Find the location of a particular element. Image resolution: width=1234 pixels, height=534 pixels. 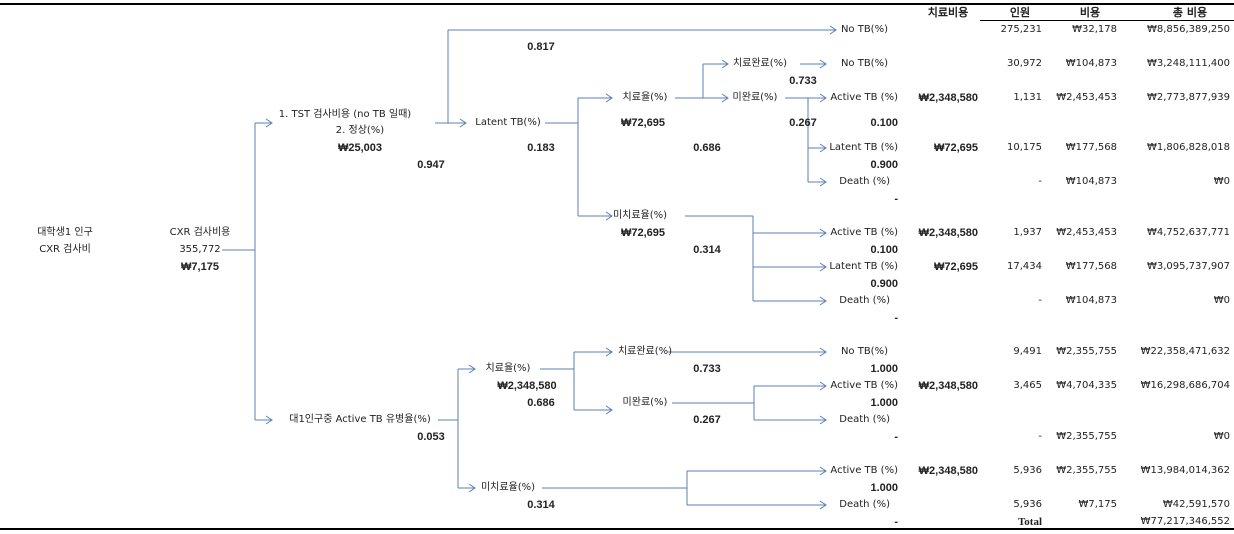

total-cost-cell: ₩16,298,686,704 is located at coordinates (1185, 385).